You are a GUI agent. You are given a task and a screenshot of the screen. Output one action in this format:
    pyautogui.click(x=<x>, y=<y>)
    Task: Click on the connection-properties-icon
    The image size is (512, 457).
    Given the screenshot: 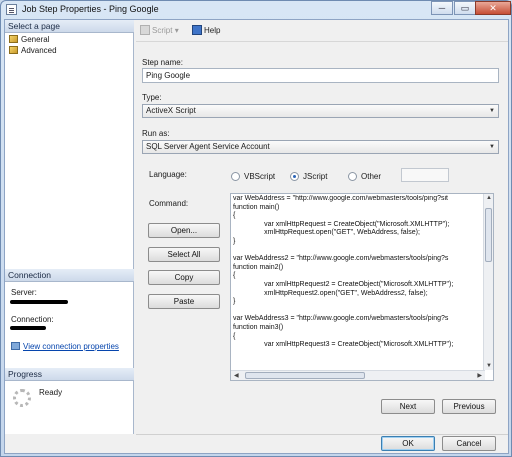 What is the action you would take?
    pyautogui.click(x=15, y=346)
    